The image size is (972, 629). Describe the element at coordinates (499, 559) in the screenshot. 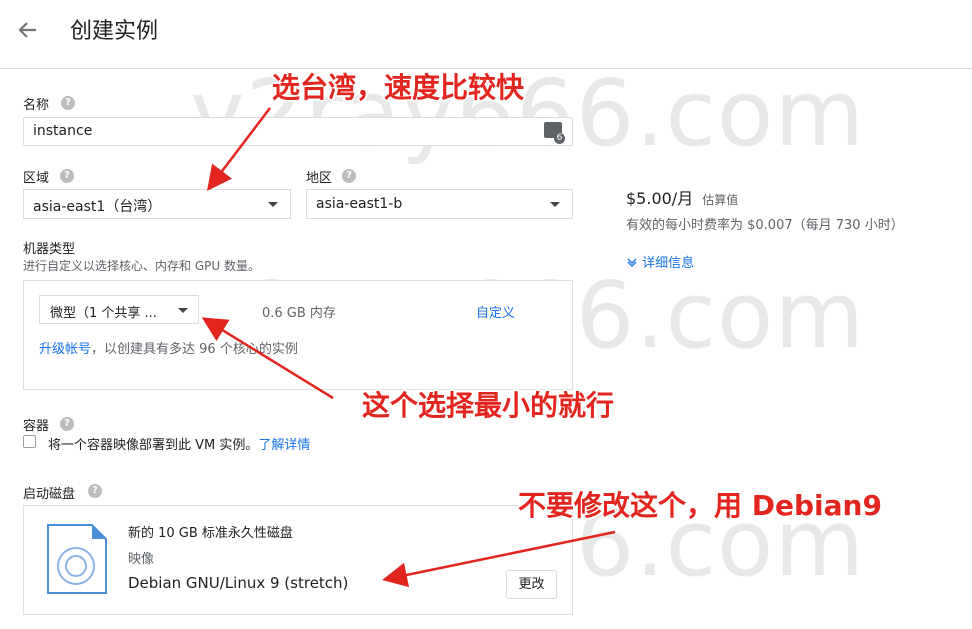

I see `arrow-to-image` at that location.